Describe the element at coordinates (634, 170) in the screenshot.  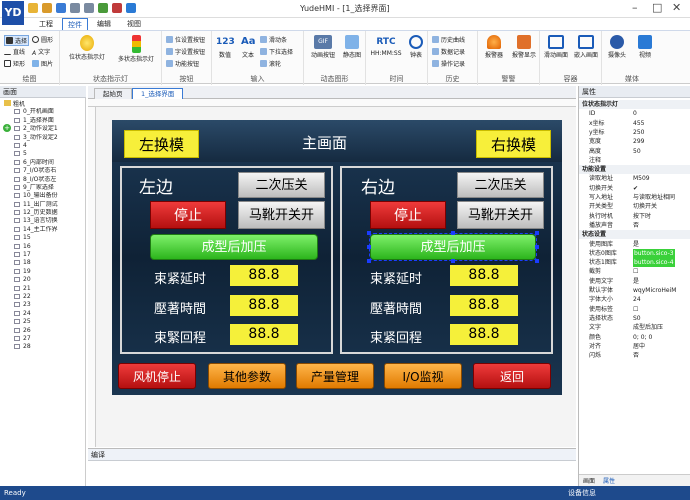
I see `property-section-header: 功能设置` at that location.